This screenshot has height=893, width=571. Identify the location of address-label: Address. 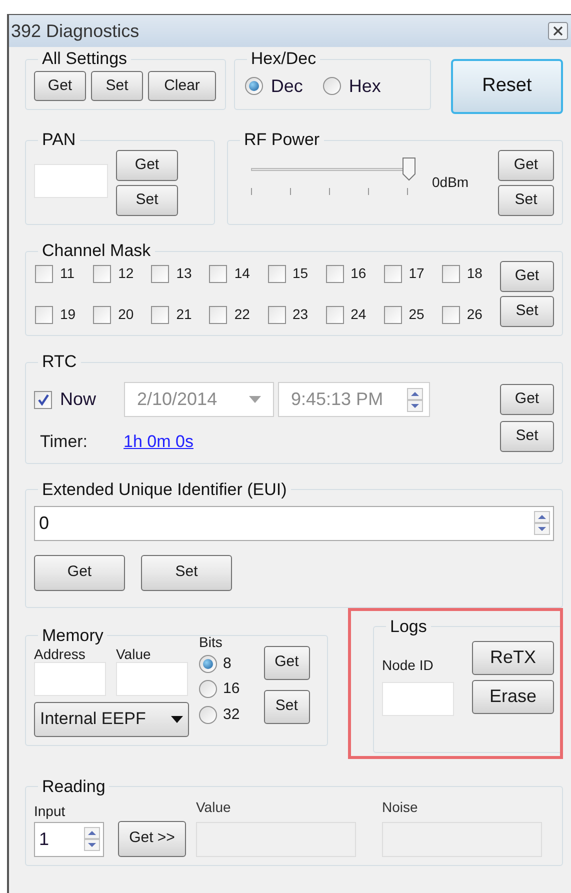
(60, 654).